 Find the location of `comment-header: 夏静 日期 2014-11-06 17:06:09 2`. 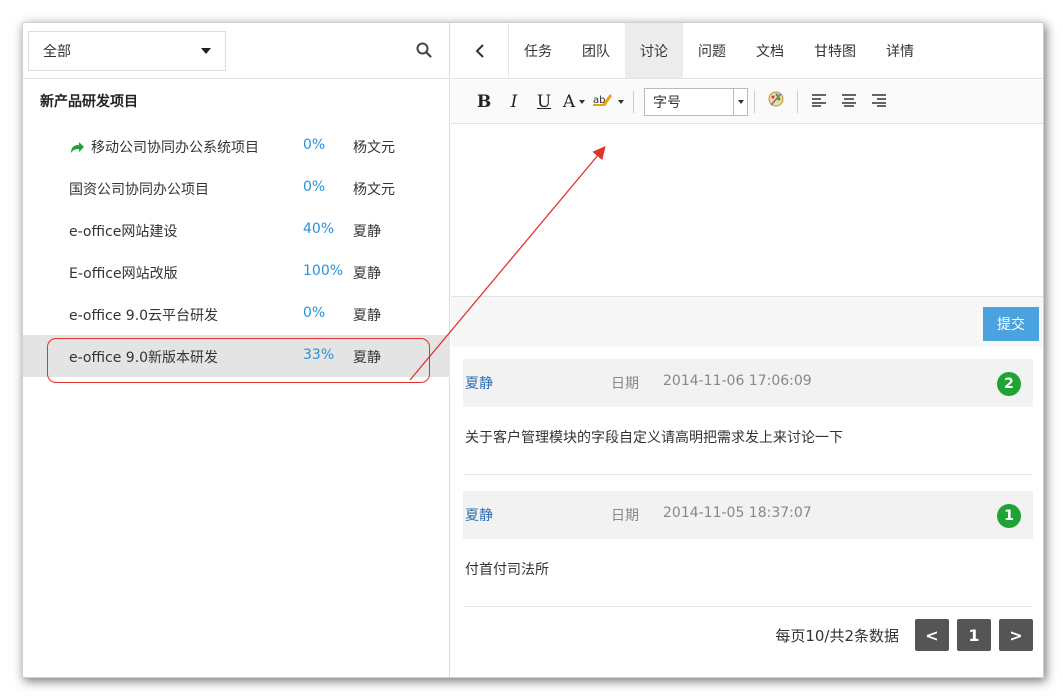

comment-header: 夏静 日期 2014-11-06 17:06:09 2 is located at coordinates (748, 383).